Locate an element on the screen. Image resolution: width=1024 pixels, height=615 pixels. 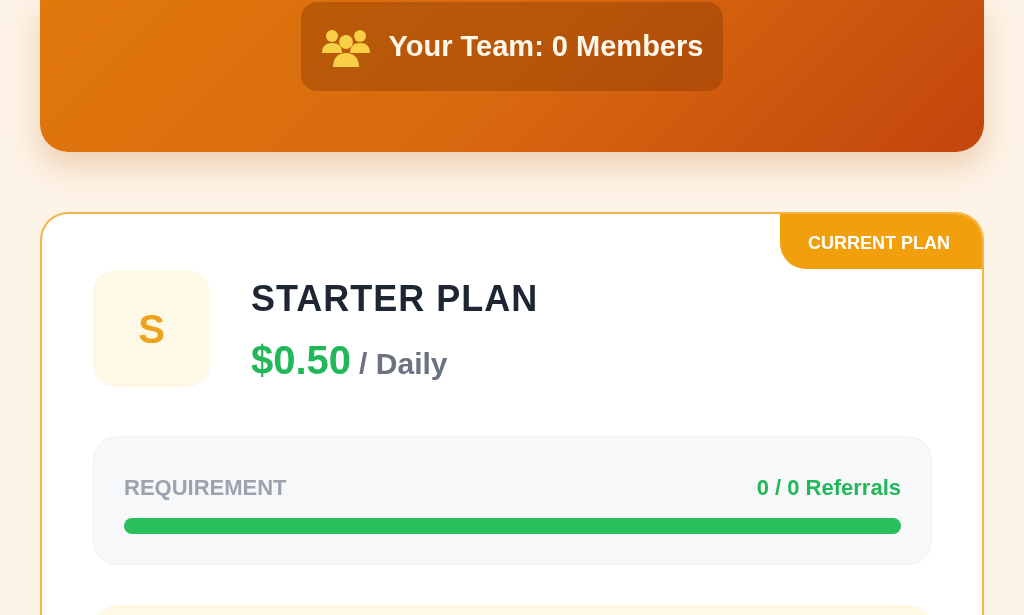
plan-initial-icon: S is located at coordinates (151, 328).